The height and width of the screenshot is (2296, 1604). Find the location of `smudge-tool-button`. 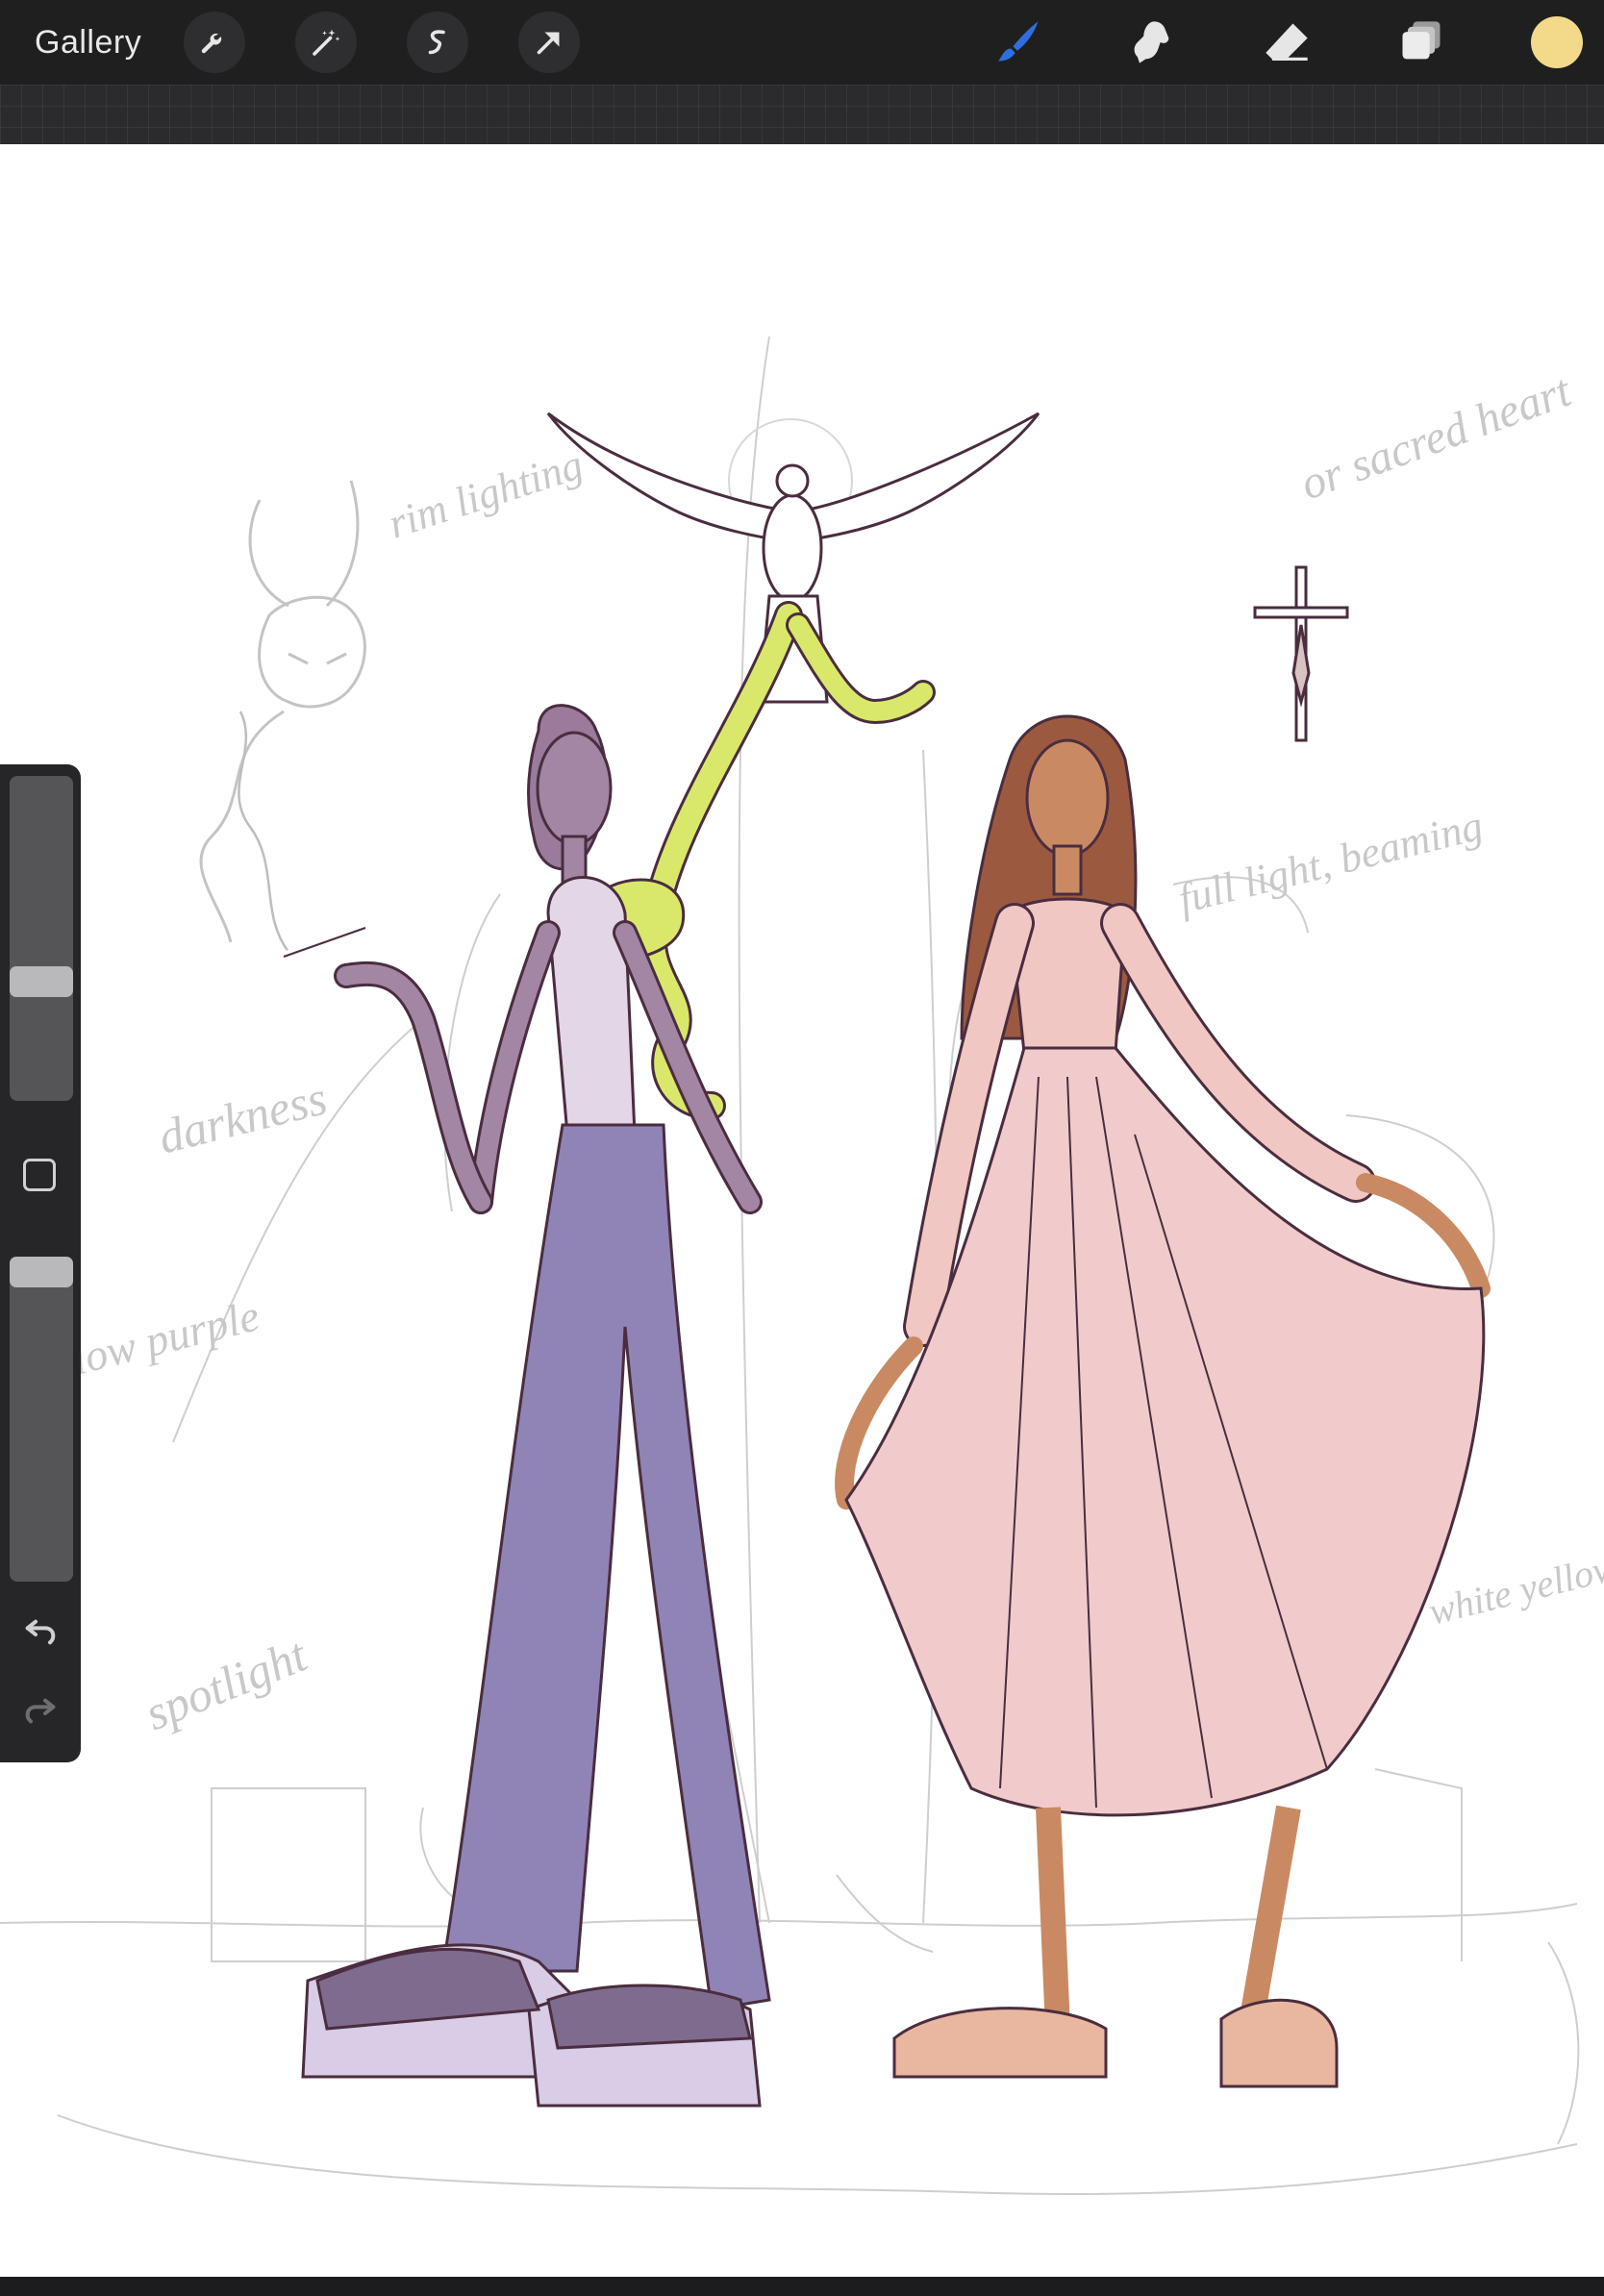

smudge-tool-button is located at coordinates (1152, 42).